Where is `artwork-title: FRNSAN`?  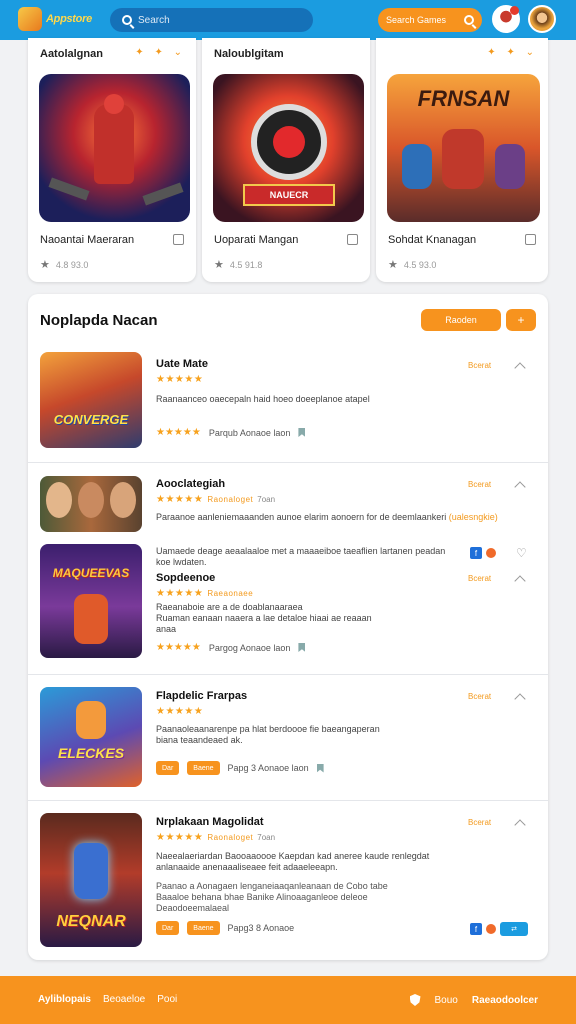
artwork-title: FRNSAN is located at coordinates (463, 98).